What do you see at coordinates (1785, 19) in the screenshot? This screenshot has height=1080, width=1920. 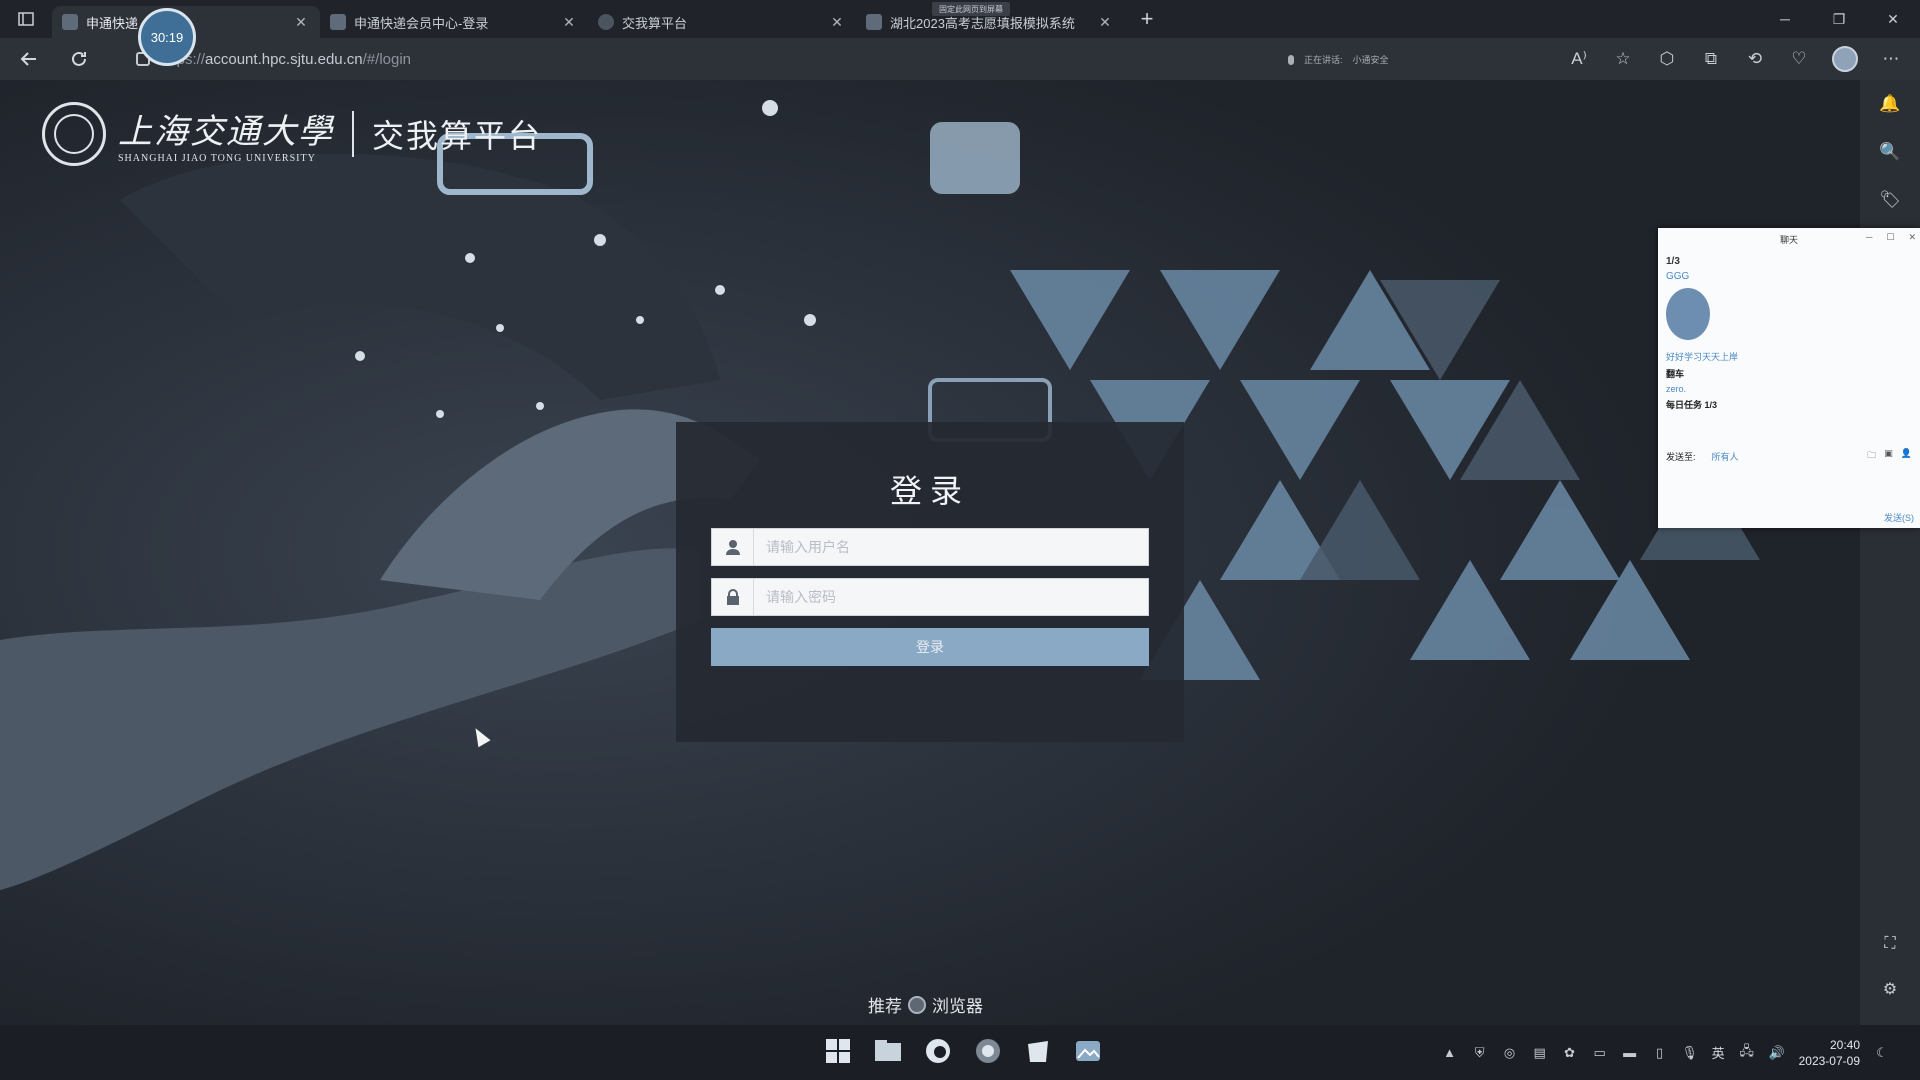 I see `minimize-button: ─` at bounding box center [1785, 19].